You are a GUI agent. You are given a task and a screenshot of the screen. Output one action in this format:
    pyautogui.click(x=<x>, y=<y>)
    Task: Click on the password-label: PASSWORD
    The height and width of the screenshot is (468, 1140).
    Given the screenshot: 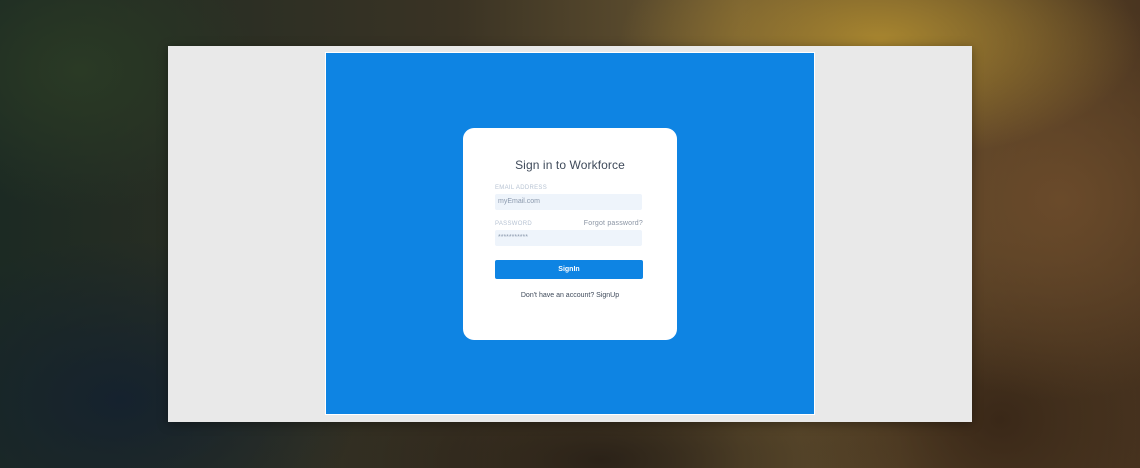 What is the action you would take?
    pyautogui.click(x=513, y=224)
    